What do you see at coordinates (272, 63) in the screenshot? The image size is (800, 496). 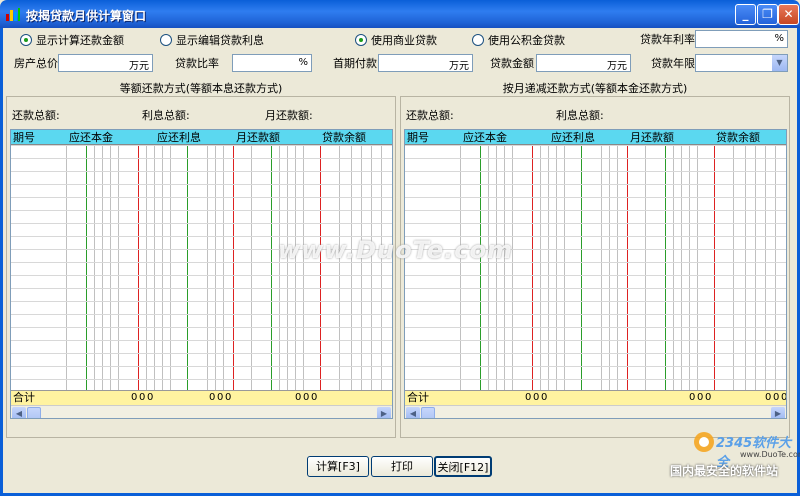 I see `loan-ratio-input: %` at bounding box center [272, 63].